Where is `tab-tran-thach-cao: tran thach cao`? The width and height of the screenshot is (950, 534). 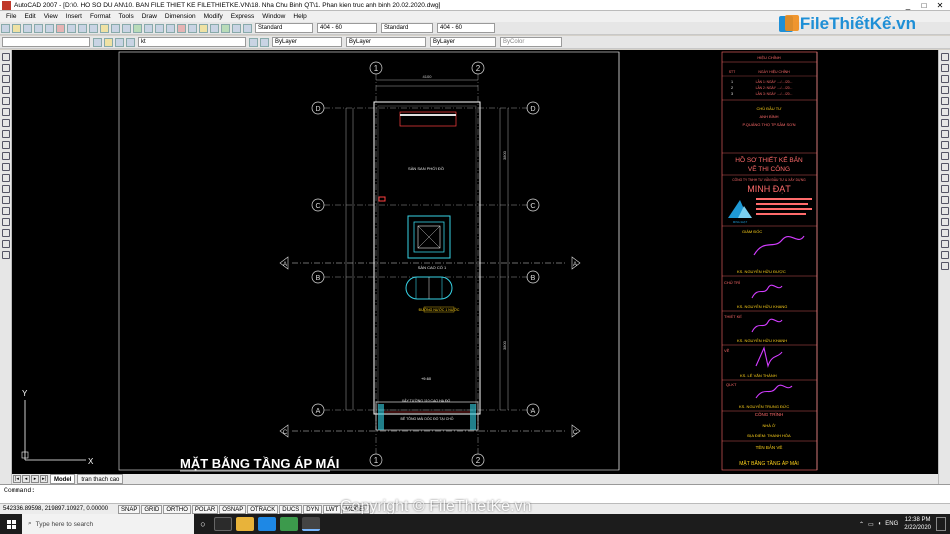 tab-tran-thach-cao: tran thach cao is located at coordinates (100, 479).